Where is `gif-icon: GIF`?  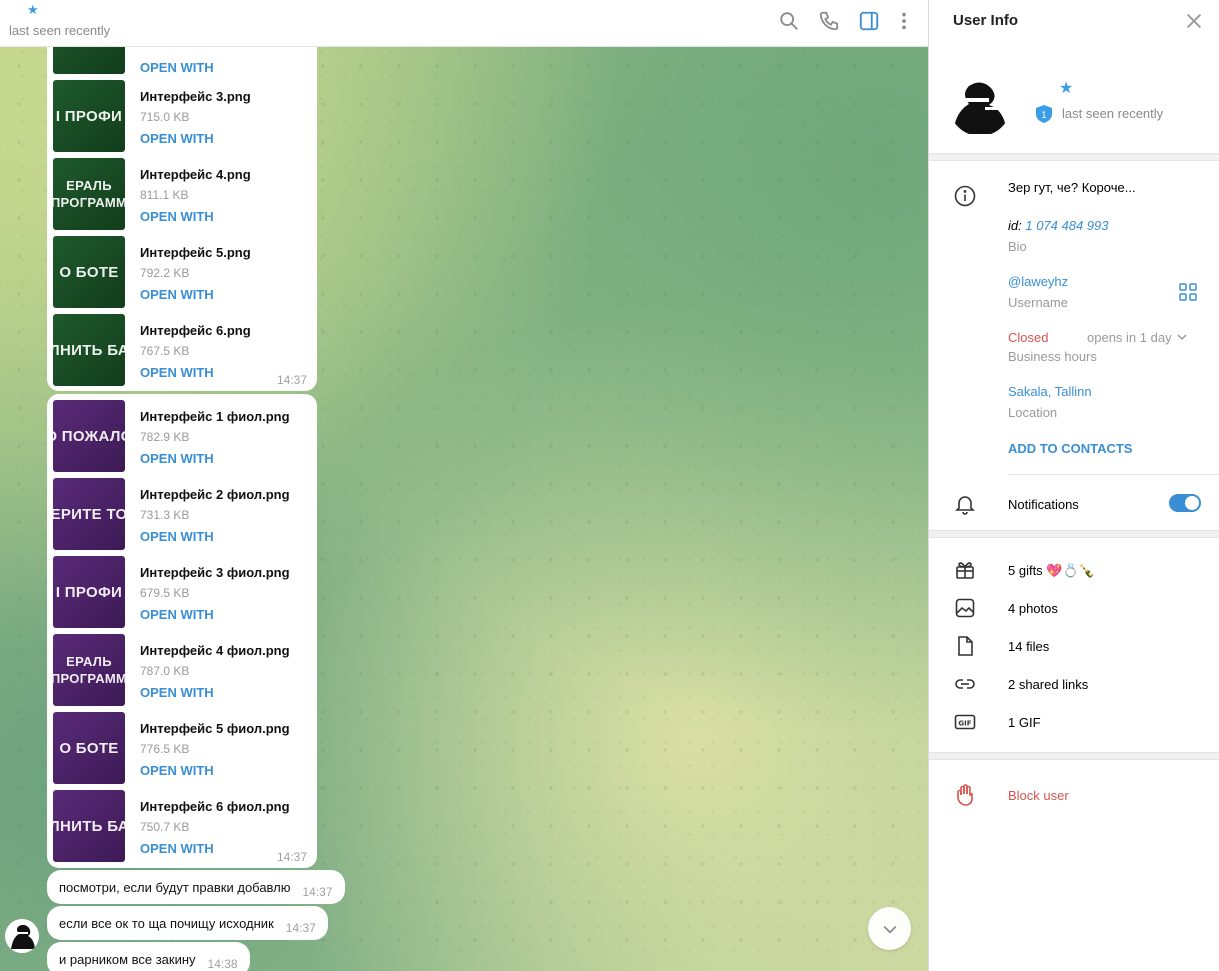 gif-icon: GIF is located at coordinates (965, 722).